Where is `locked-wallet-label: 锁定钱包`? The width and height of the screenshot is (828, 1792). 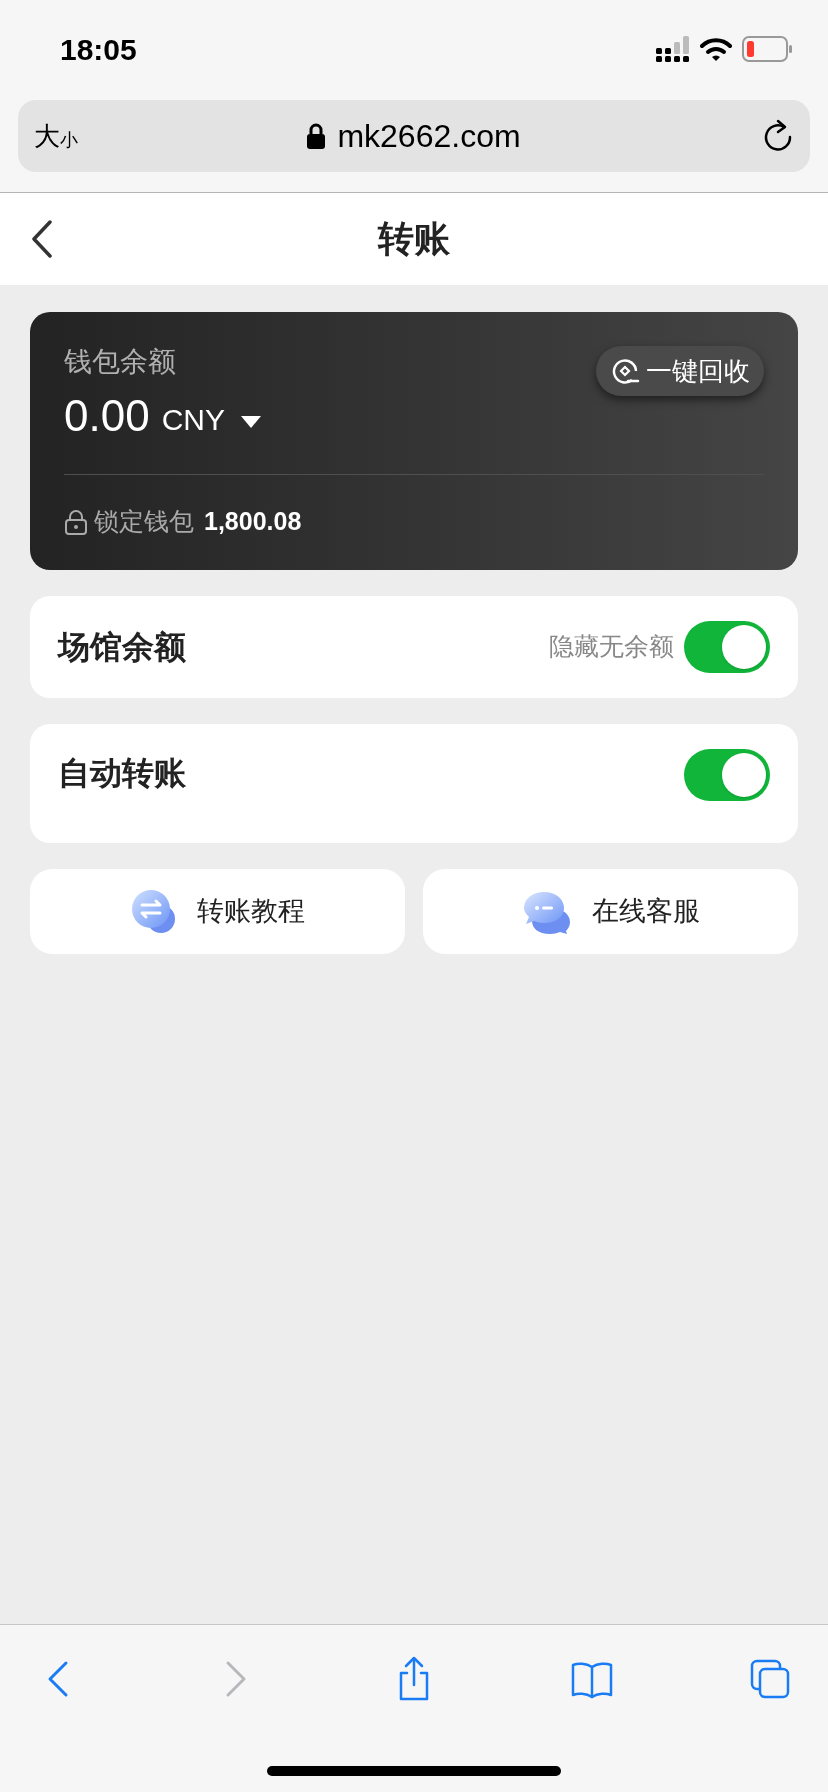
locked-wallet-label: 锁定钱包 is located at coordinates (144, 521).